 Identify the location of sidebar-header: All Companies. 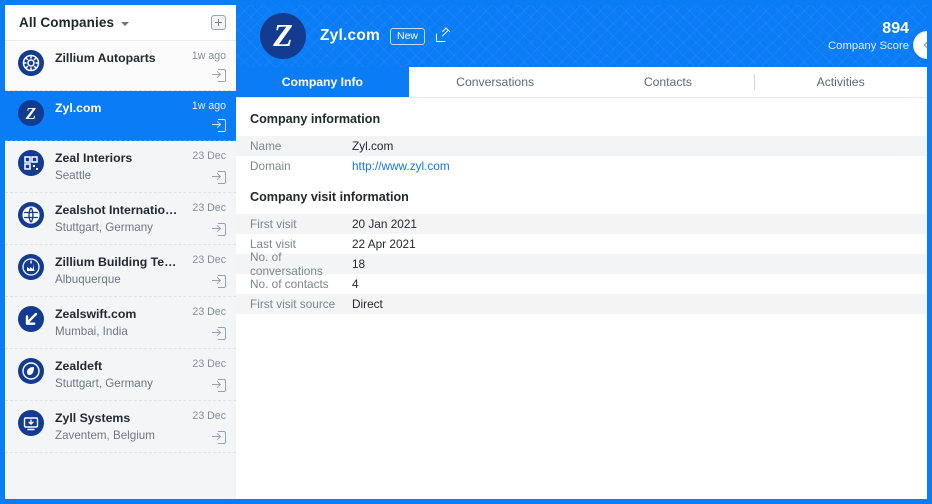
(120, 23).